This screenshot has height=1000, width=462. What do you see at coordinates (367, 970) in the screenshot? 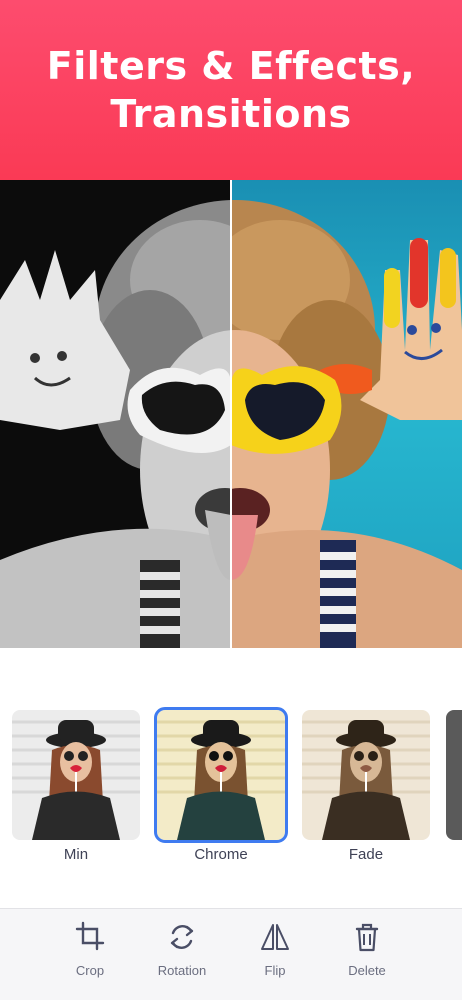
I see `delete-label: Delete` at bounding box center [367, 970].